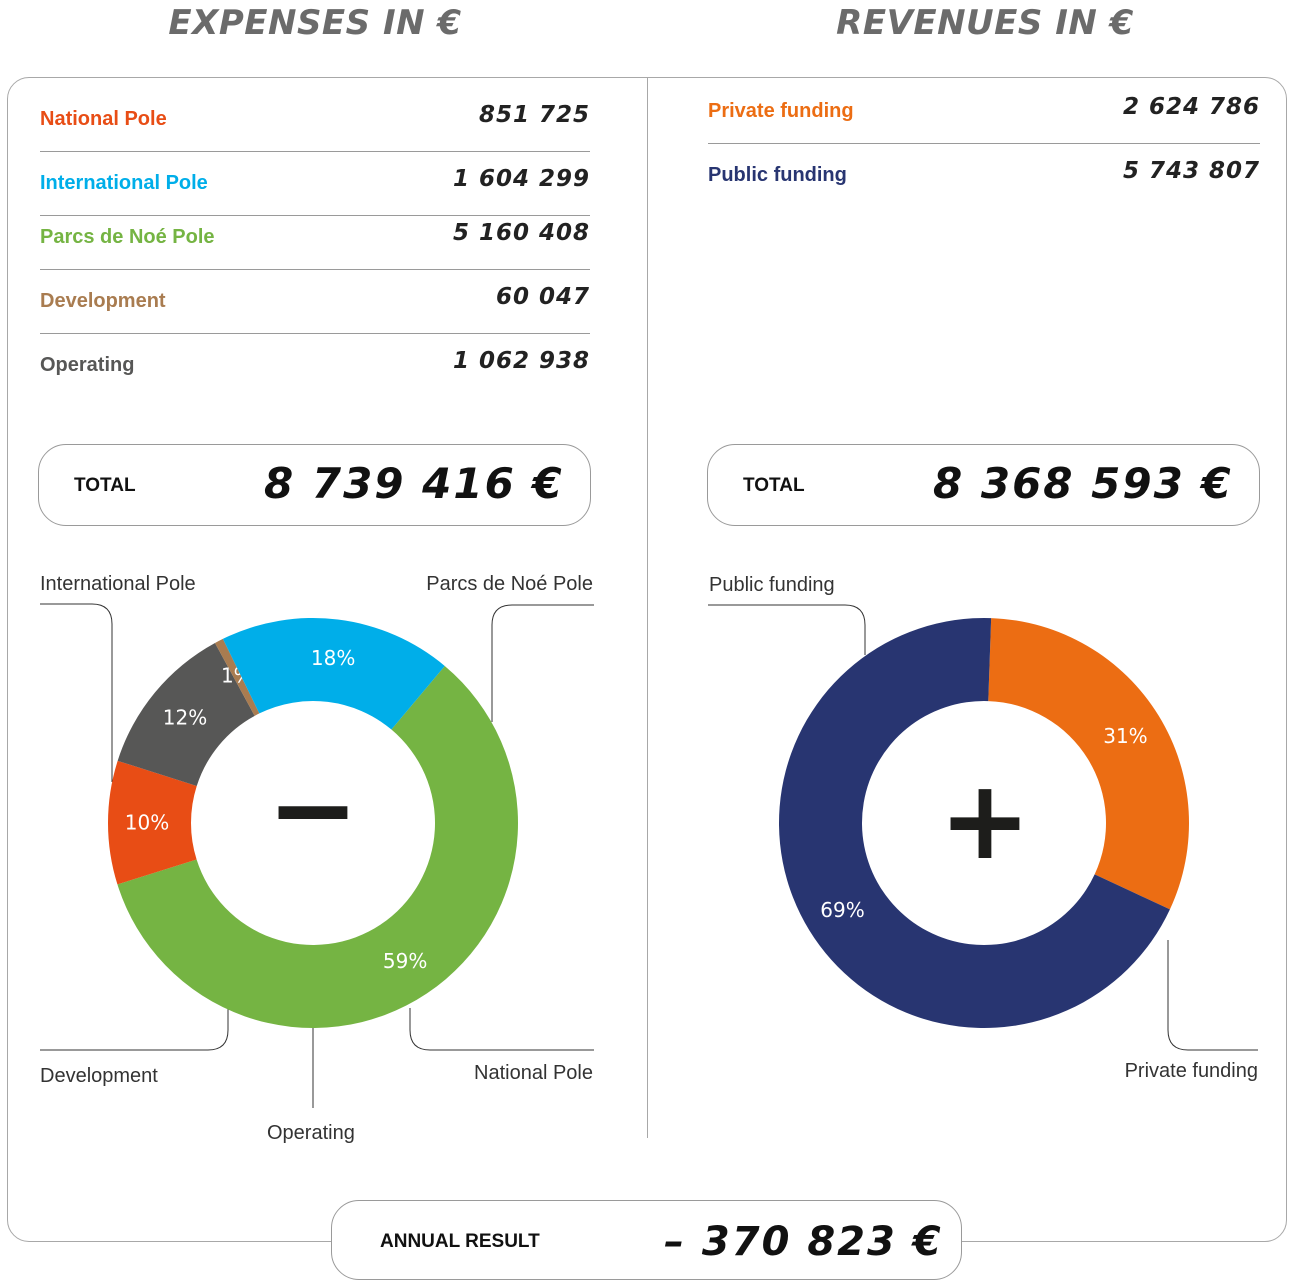  What do you see at coordinates (842, 910) in the screenshot?
I see `donut-pct-label: 69%` at bounding box center [842, 910].